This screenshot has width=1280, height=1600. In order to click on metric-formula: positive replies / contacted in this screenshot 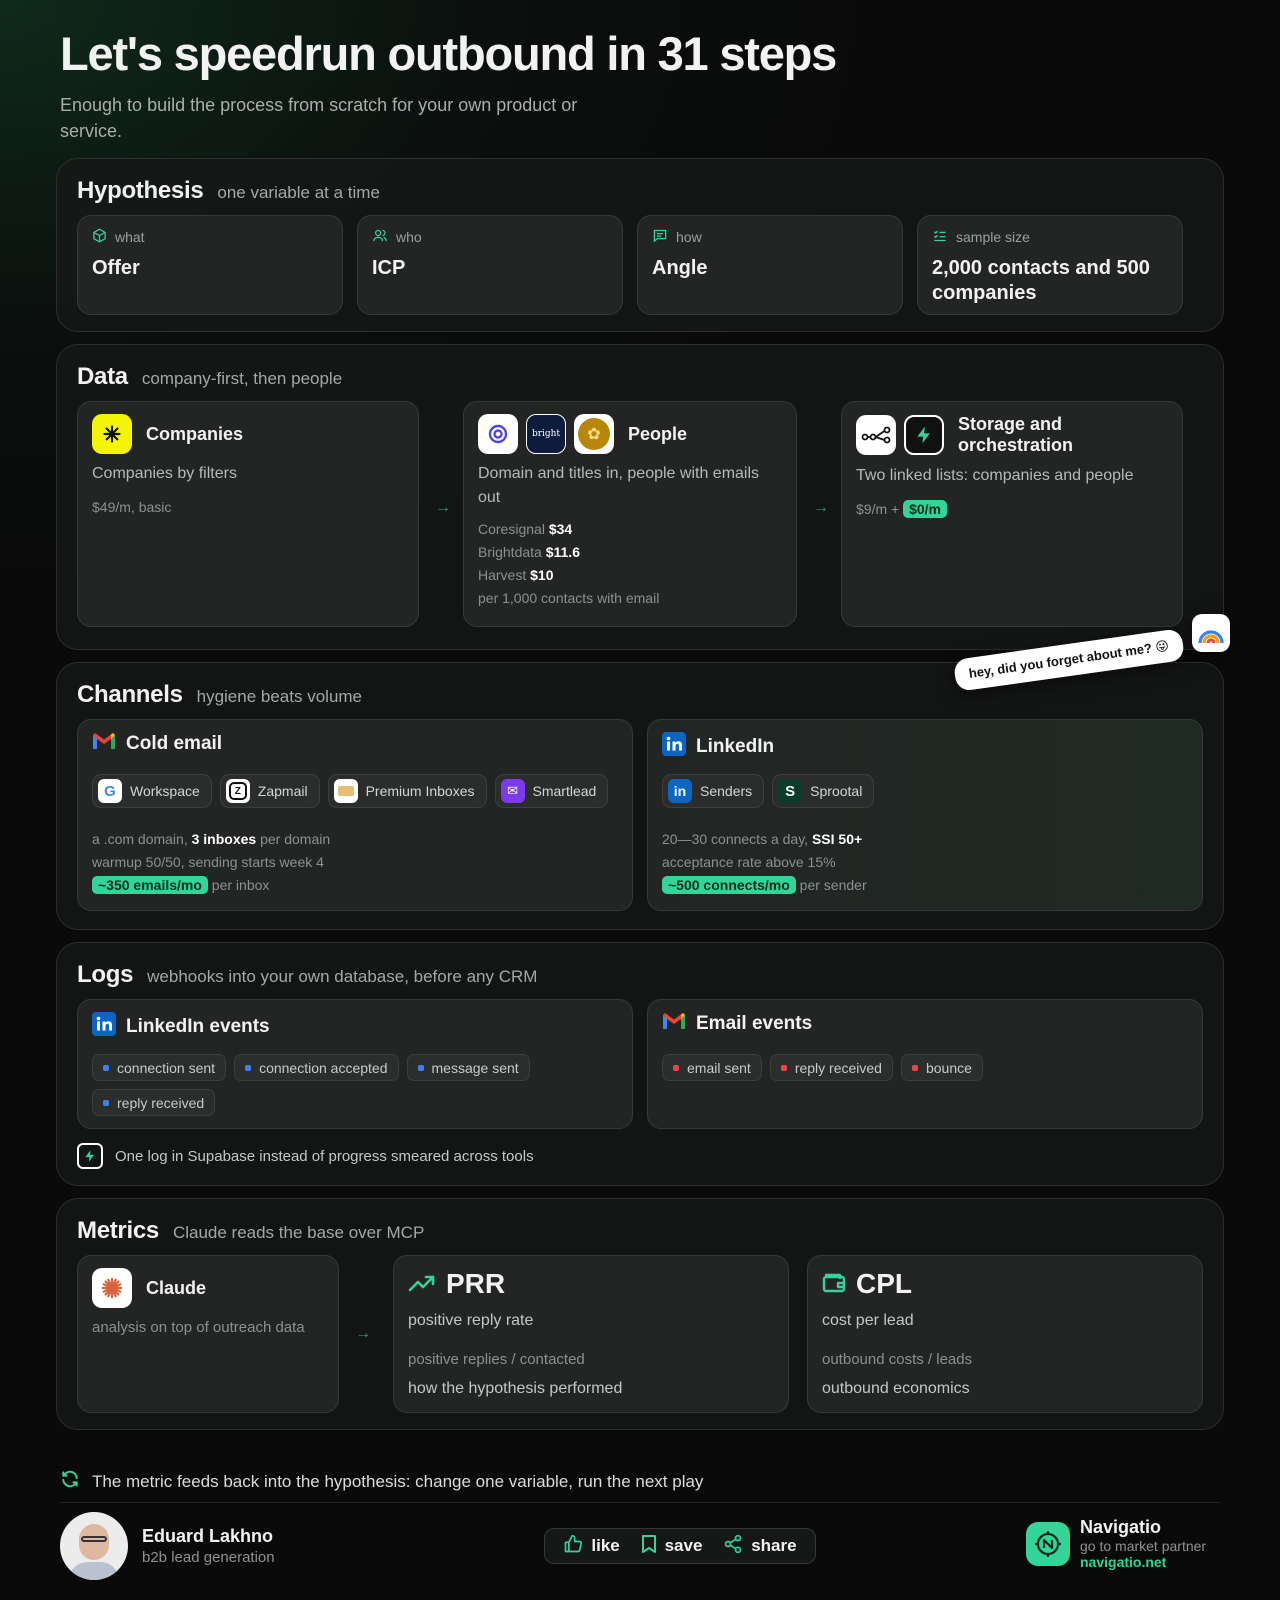, I will do `click(496, 1359)`.